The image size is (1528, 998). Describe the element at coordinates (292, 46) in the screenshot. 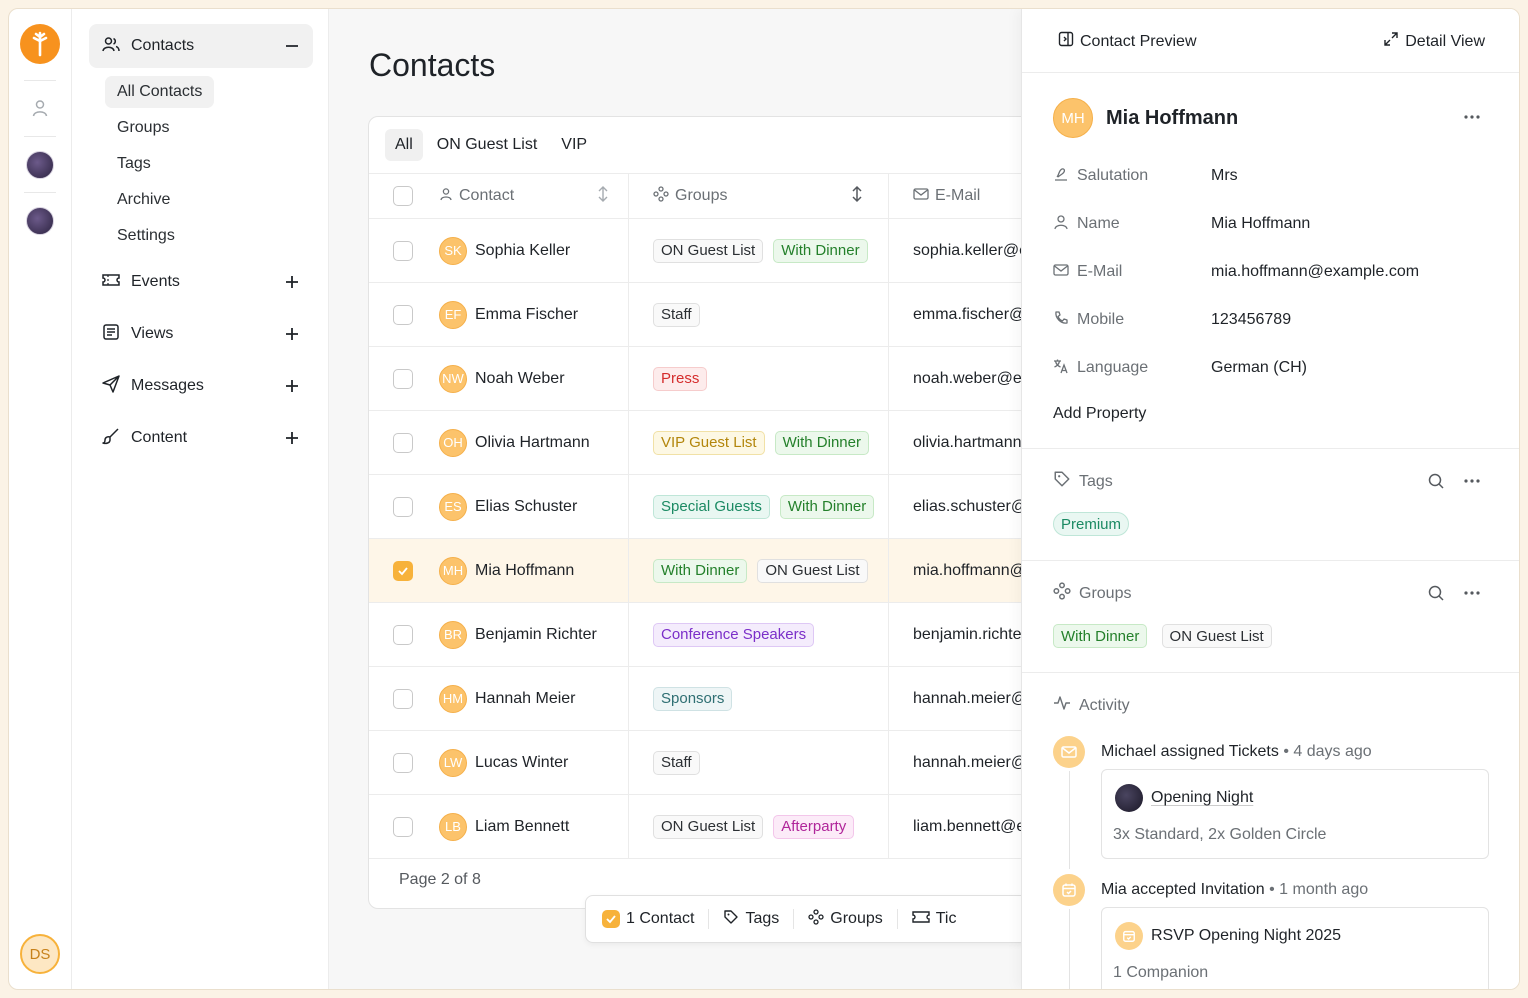

I see `collapse-icon` at that location.